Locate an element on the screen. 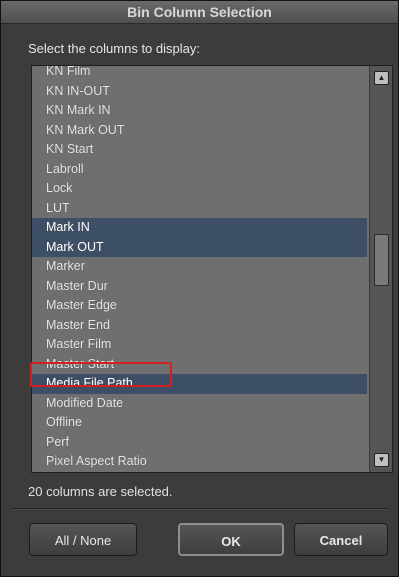  column-list-item: Mark OUT is located at coordinates (199, 247).